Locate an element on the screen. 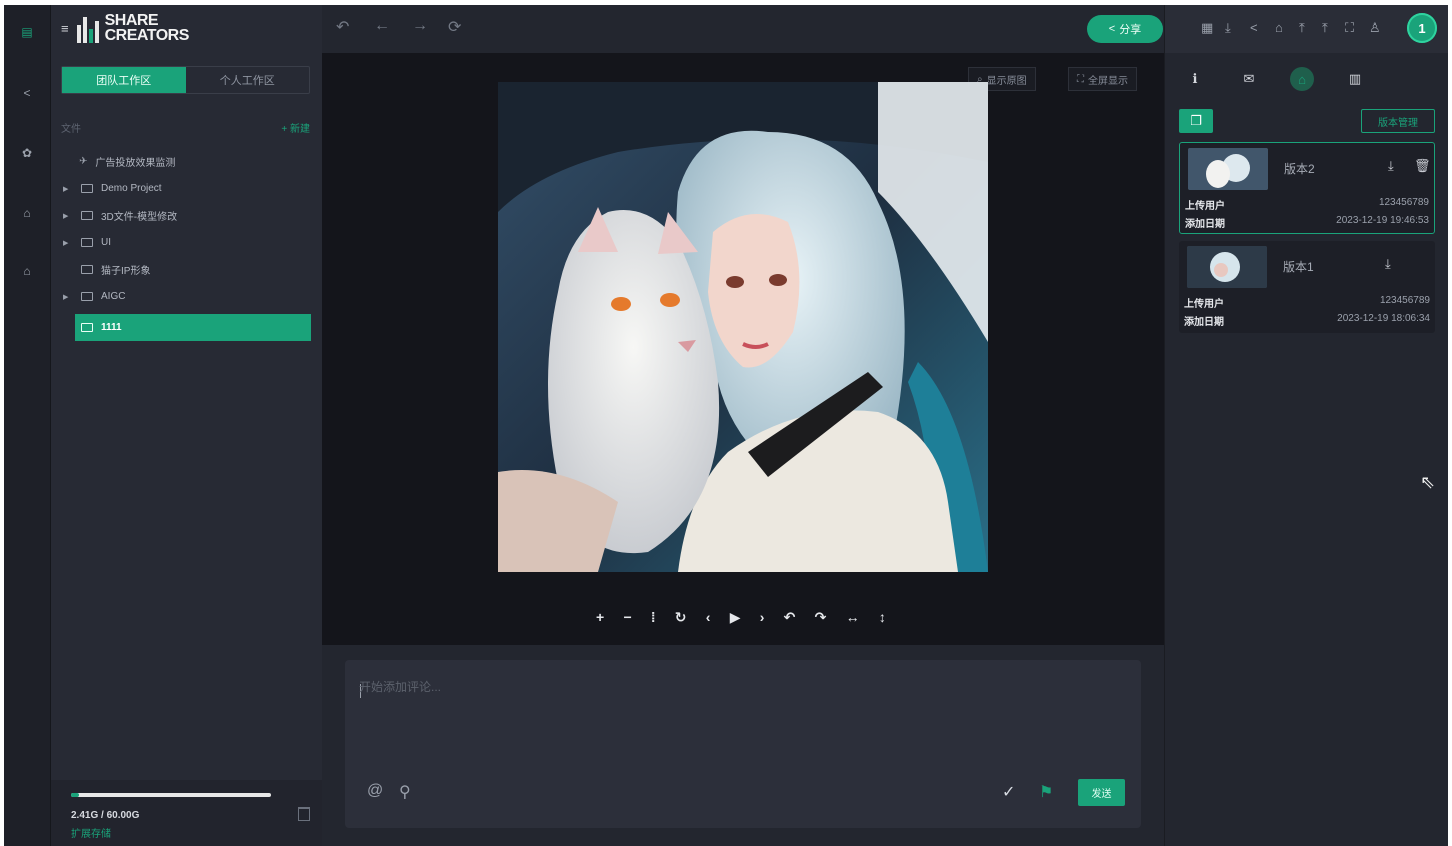 This screenshot has width=1452, height=846. show-original-label: 显示原图 is located at coordinates (1006, 81).